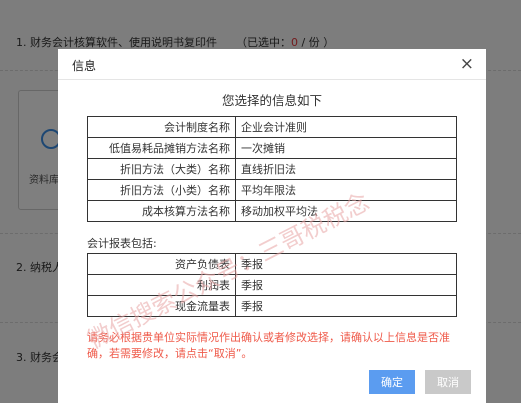 The height and width of the screenshot is (403, 521). What do you see at coordinates (346, 127) in the screenshot?
I see `field-value: 企业会计准则` at bounding box center [346, 127].